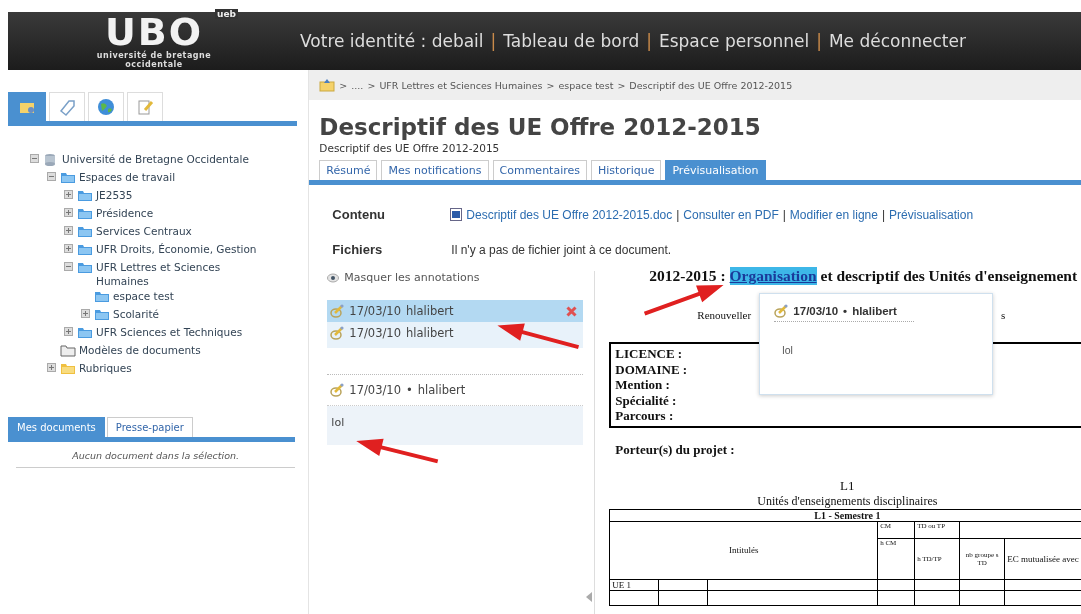  Describe the element at coordinates (734, 41) in the screenshot. I see `nav-link: Espace personnel` at that location.